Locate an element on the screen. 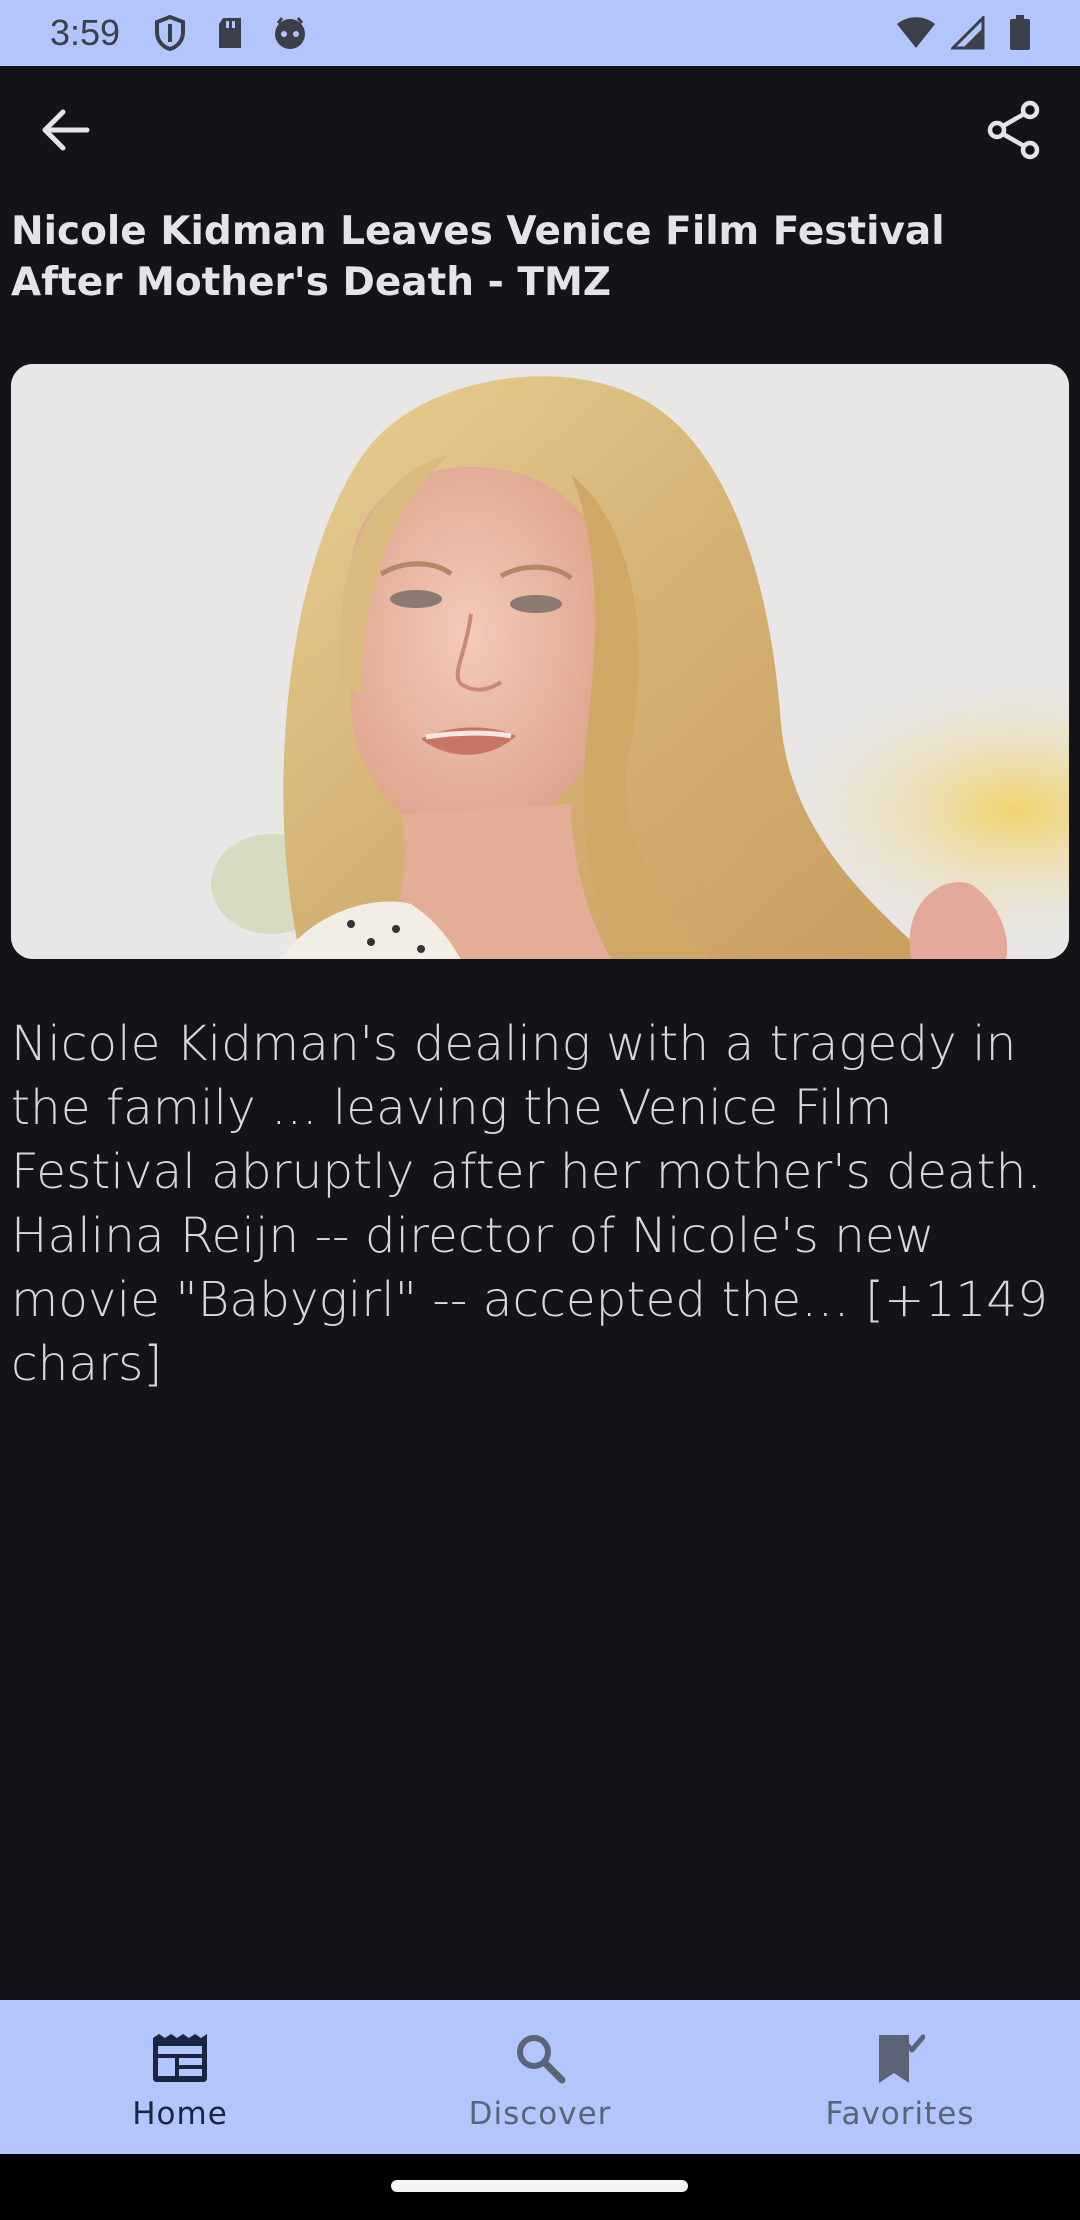  status-bar: 3:59 is located at coordinates (540, 33).